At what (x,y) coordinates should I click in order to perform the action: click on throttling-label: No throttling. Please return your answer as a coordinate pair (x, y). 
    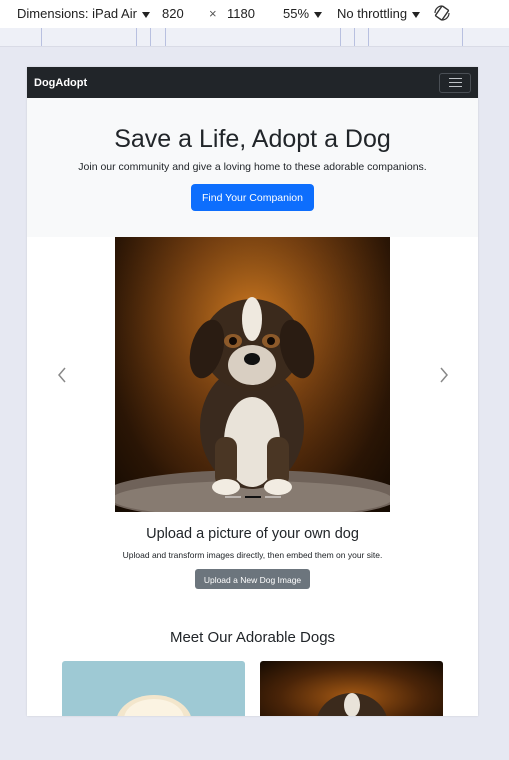
    Looking at the image, I should click on (372, 13).